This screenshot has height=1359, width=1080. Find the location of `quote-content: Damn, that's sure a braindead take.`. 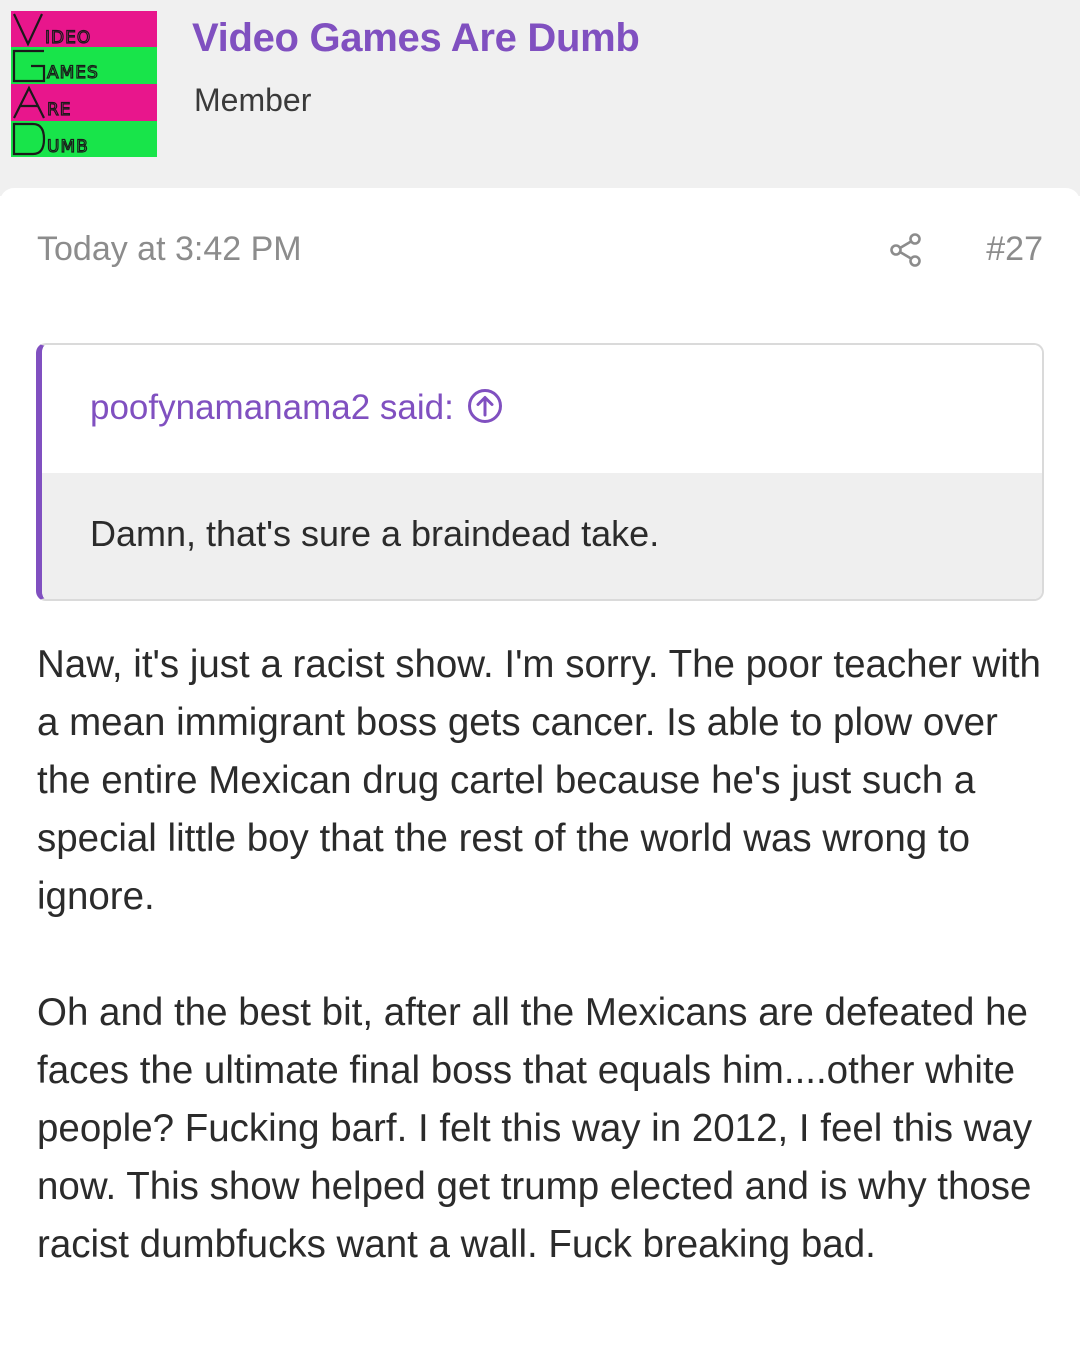

quote-content: Damn, that's sure a braindead take. is located at coordinates (542, 536).